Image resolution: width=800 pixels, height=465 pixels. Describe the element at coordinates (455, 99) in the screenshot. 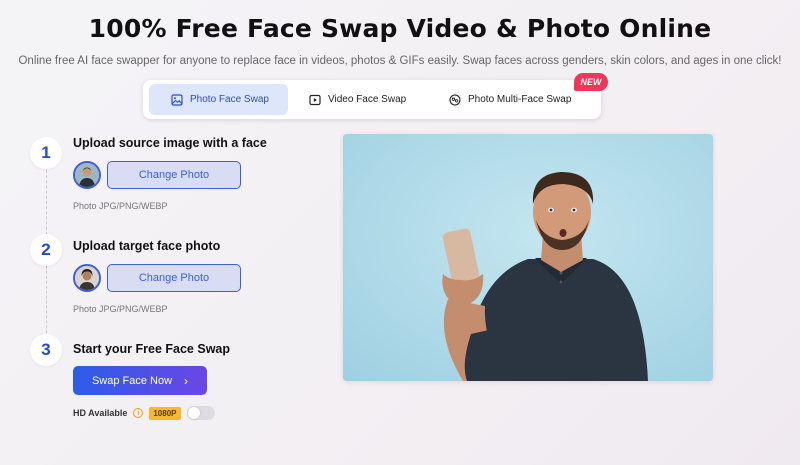

I see `multi-face-icon` at that location.